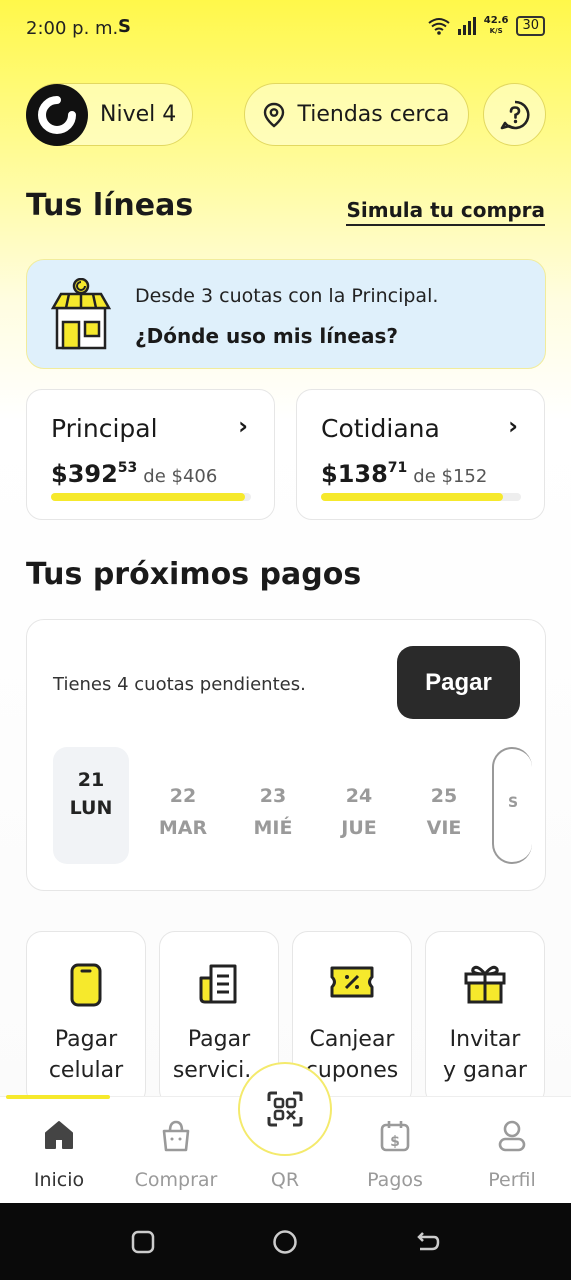 This screenshot has height=1280, width=571. I want to click on day-weekday: MAR, so click(183, 828).